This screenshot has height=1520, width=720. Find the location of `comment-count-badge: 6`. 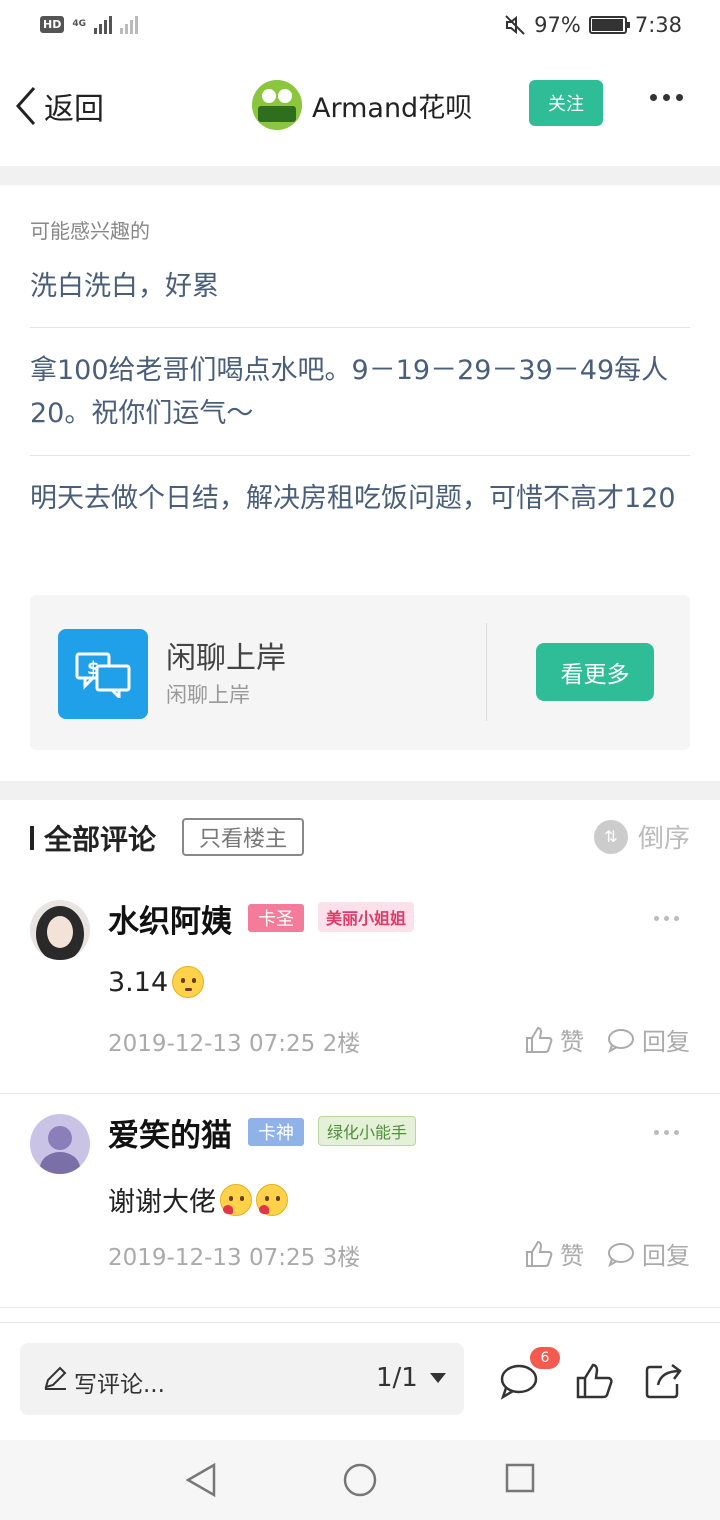

comment-count-badge: 6 is located at coordinates (545, 1358).